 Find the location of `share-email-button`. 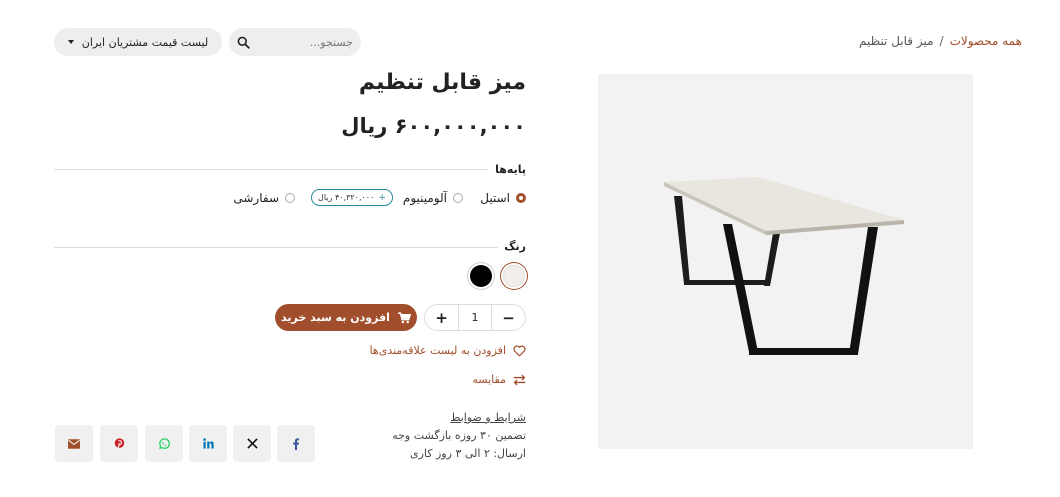

share-email-button is located at coordinates (74, 443).